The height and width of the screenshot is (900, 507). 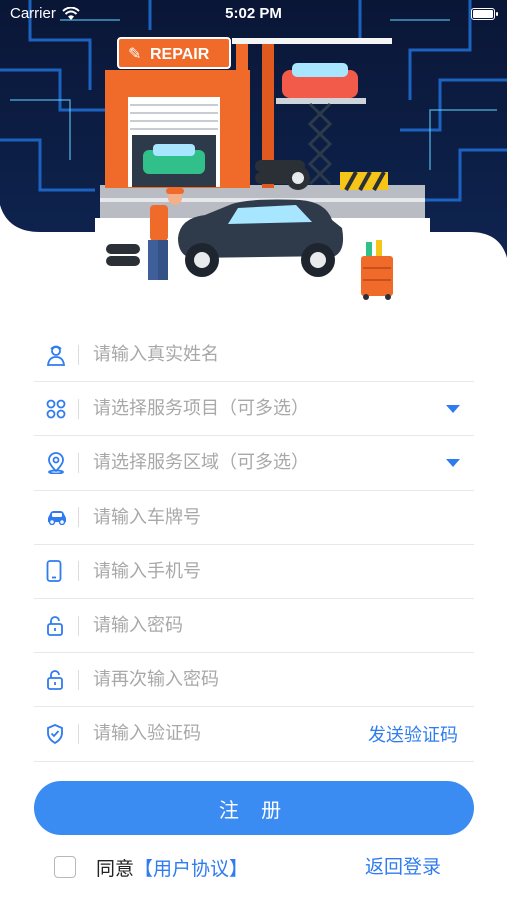 I want to click on worker-icon, so click(x=56, y=355).